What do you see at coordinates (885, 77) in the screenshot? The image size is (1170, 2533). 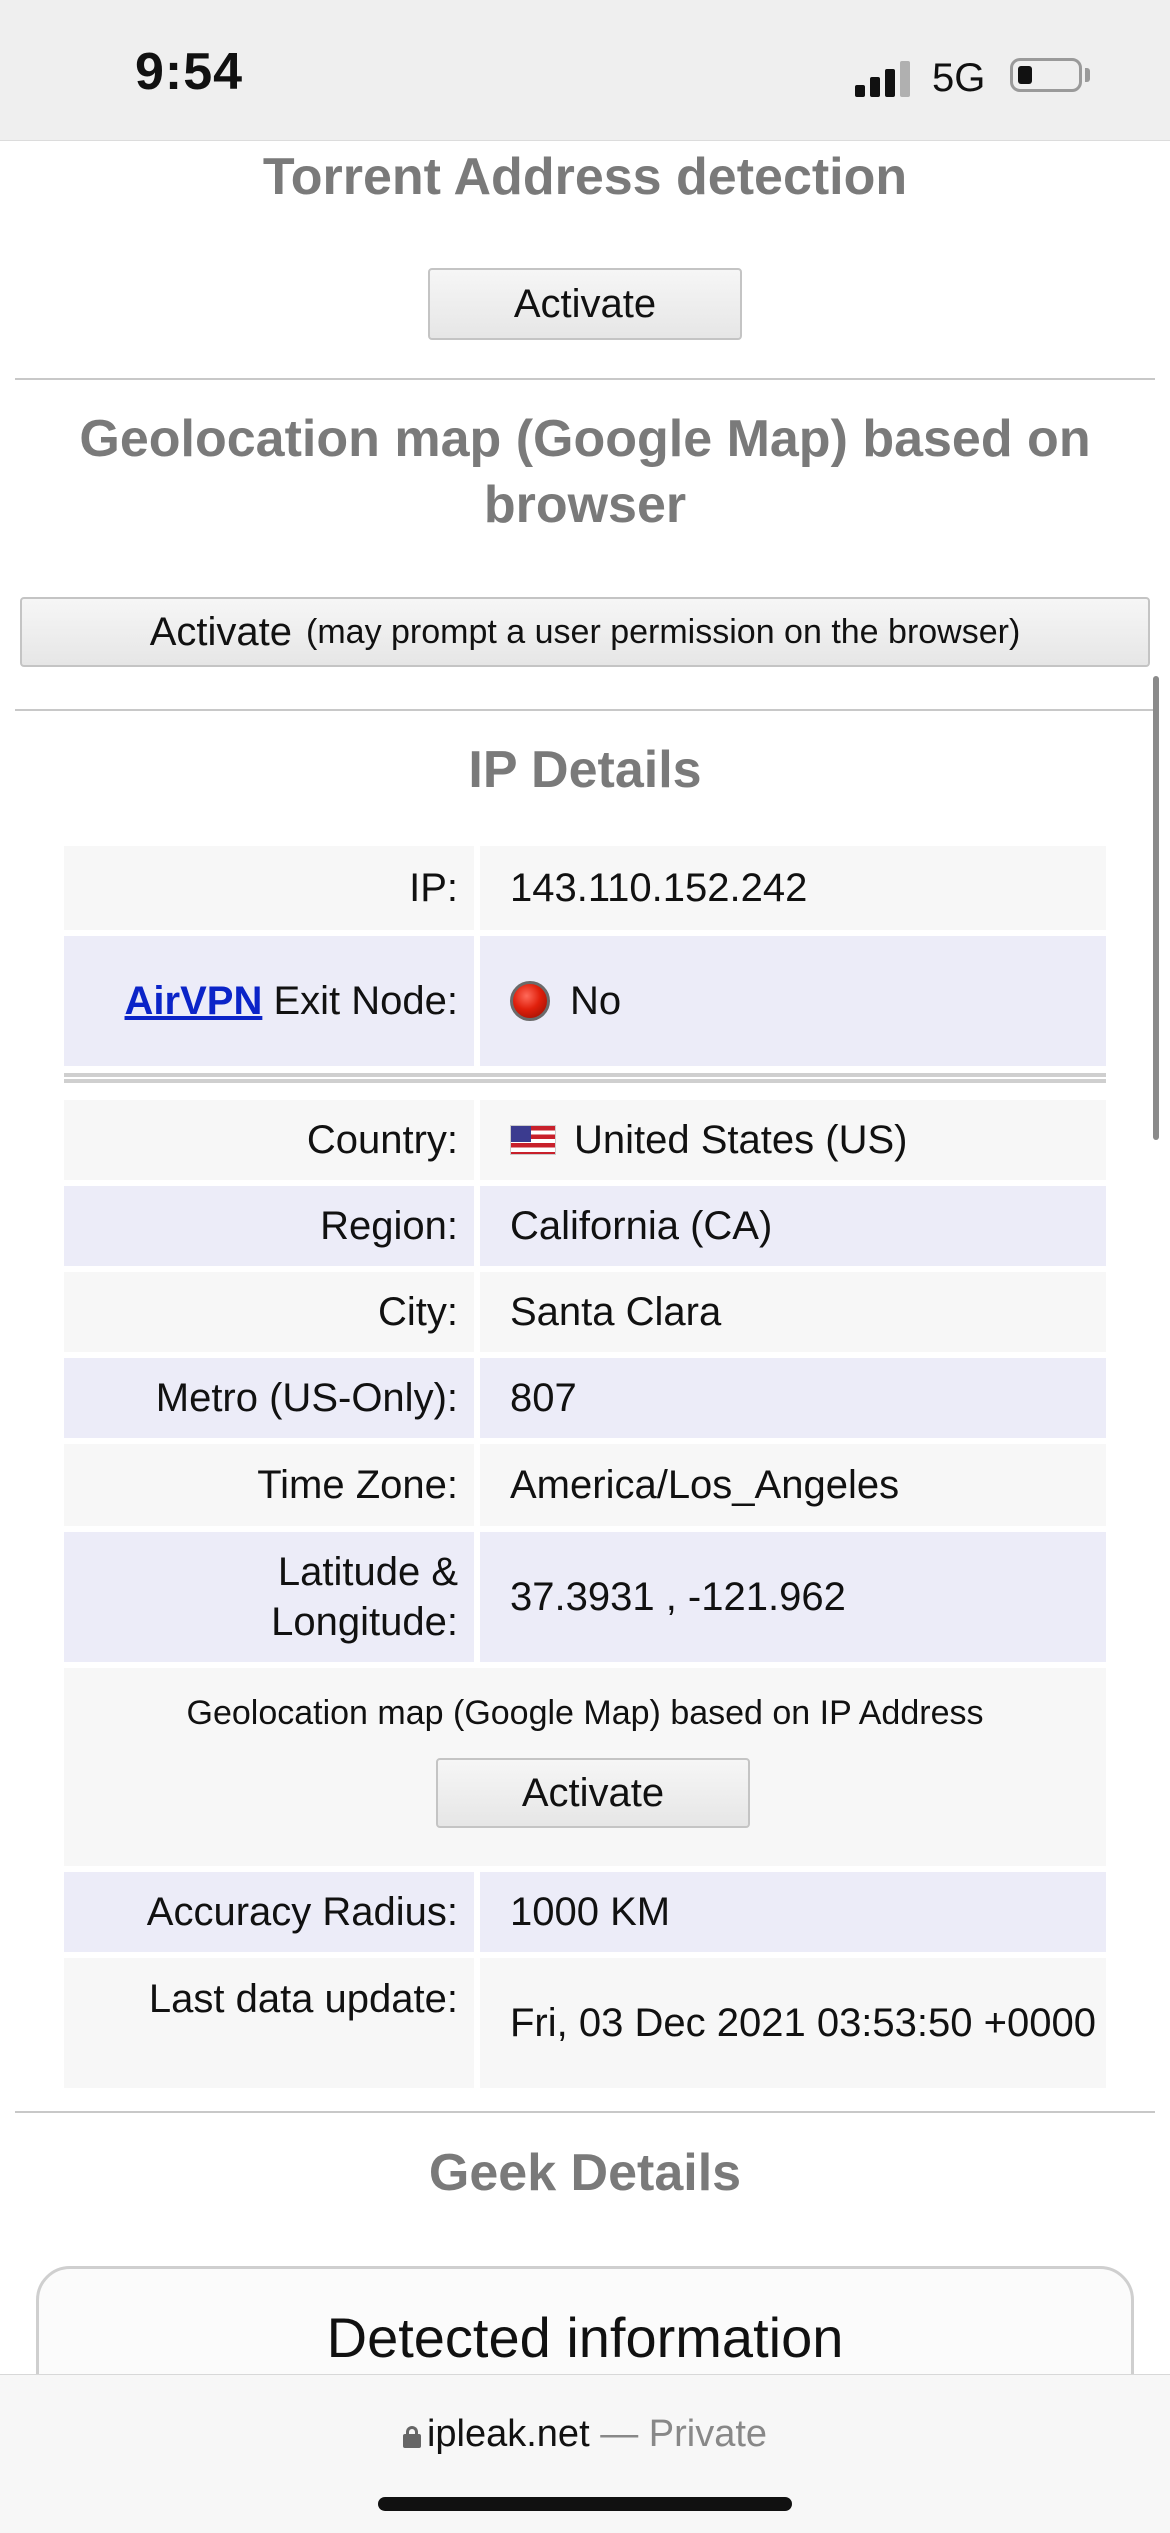 I see `cellular-signal-icon` at bounding box center [885, 77].